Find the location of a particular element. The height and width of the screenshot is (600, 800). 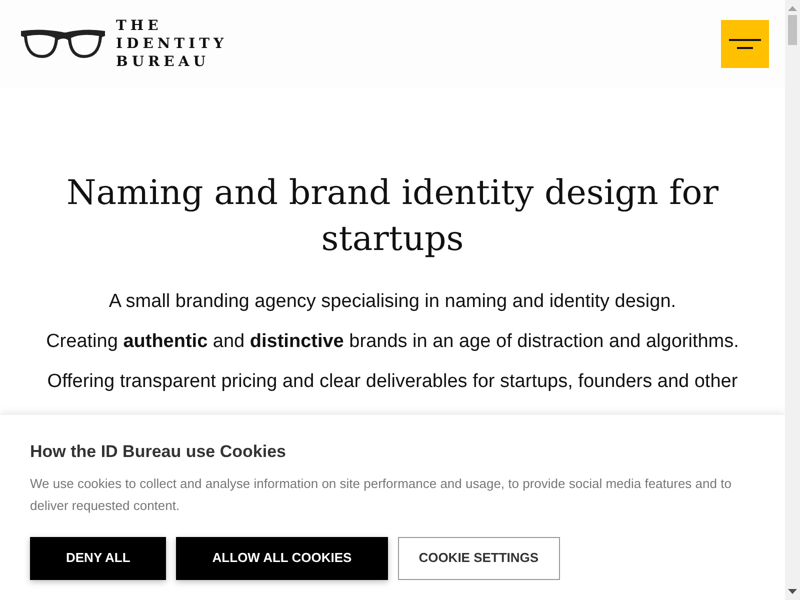

cookie-banner-text: We use cookies to collect and analyse information on site performance and usage, to provide social media features and to deliver requested content. is located at coordinates (381, 494).